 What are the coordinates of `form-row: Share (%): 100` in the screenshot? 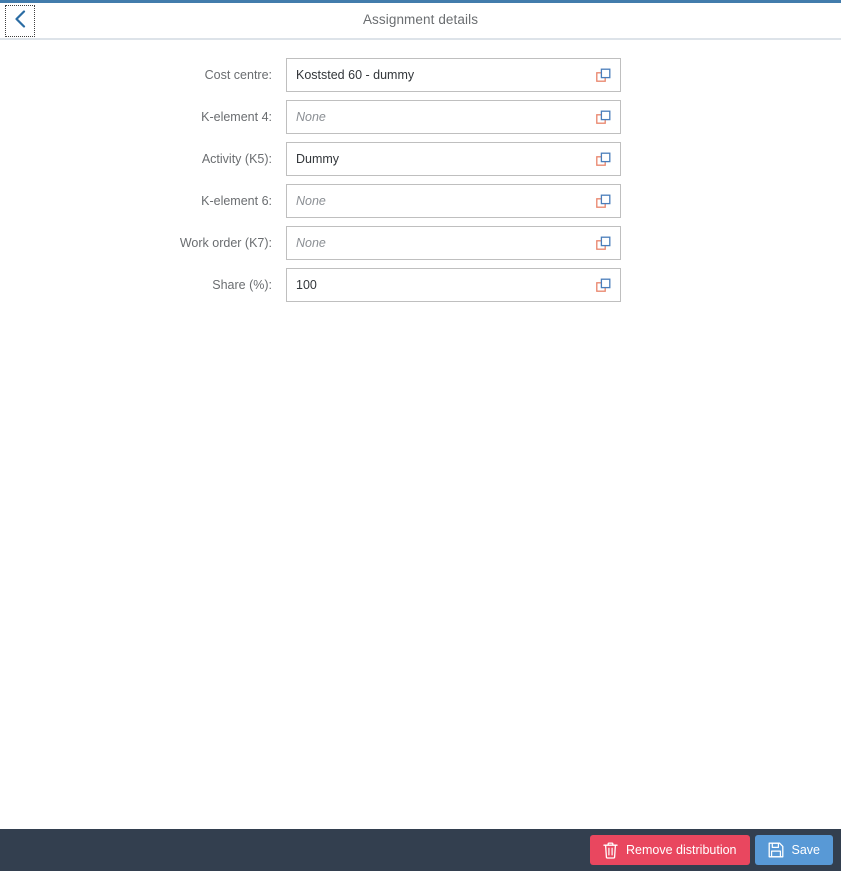 It's located at (420, 289).